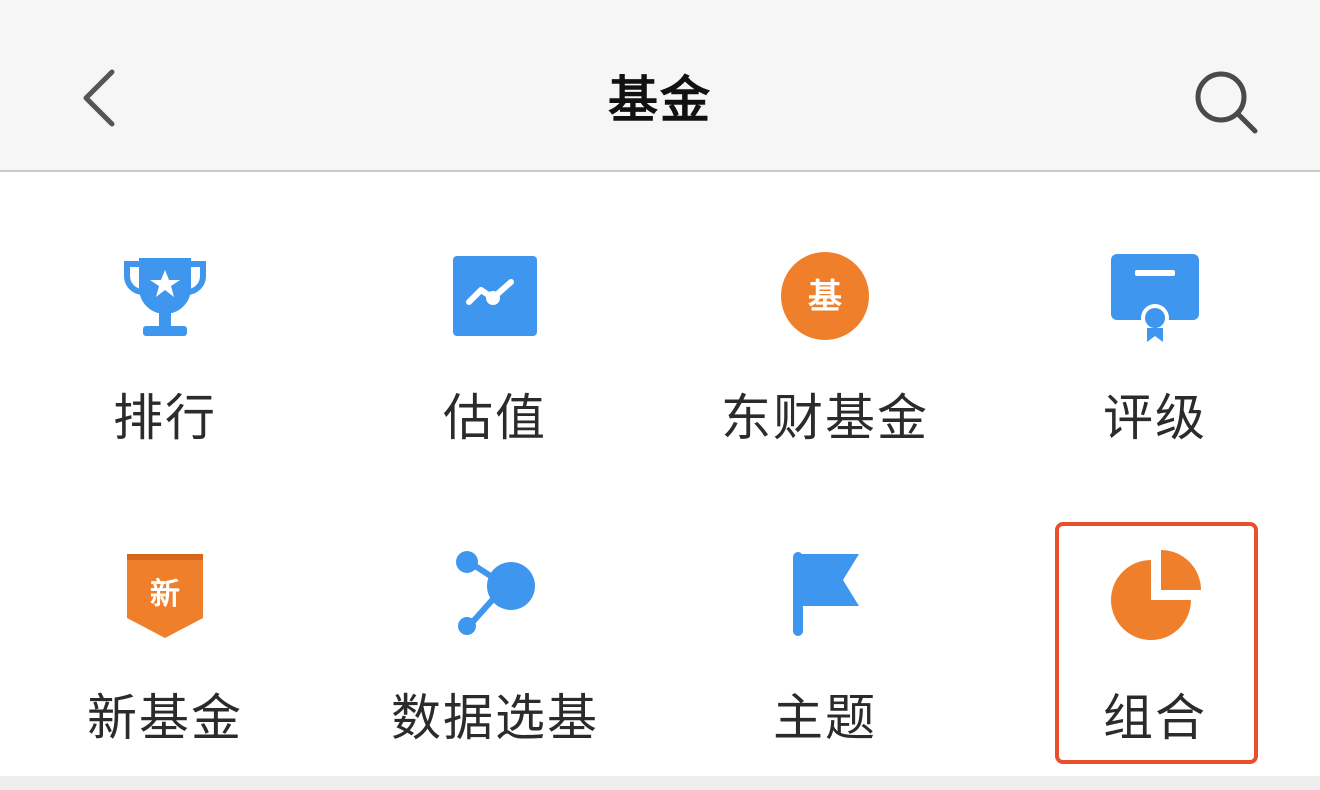 The image size is (1320, 790). Describe the element at coordinates (495, 718) in the screenshot. I see `menu-item-label: 数据选基` at that location.